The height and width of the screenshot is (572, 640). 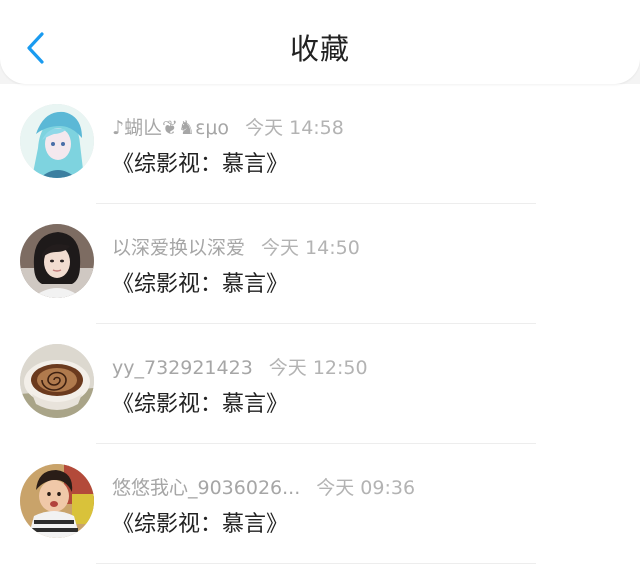 I want to click on anime-character-avatar, so click(x=57, y=141).